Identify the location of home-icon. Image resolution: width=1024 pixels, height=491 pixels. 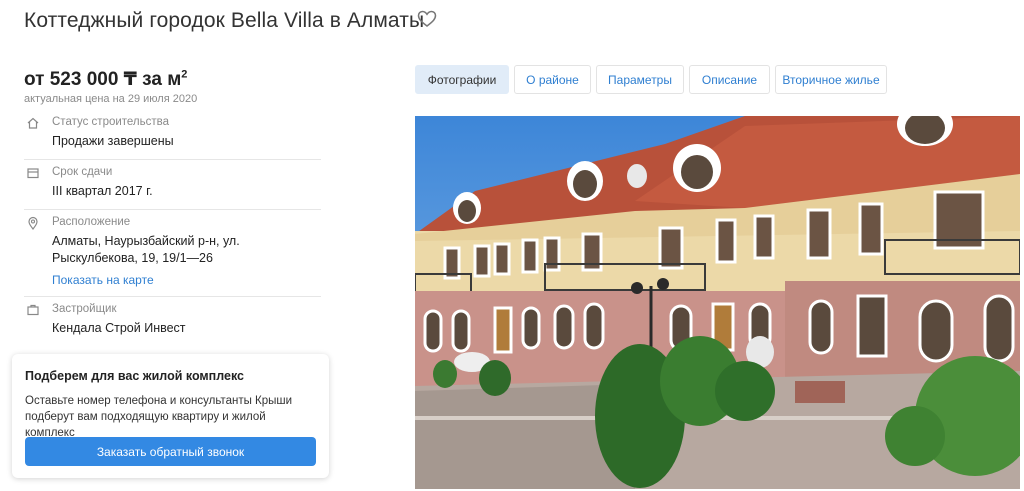
(33, 123).